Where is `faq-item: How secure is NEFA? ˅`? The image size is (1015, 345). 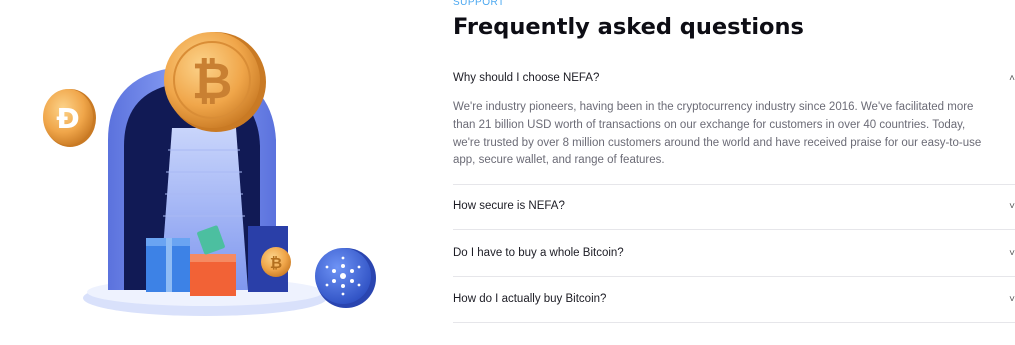
faq-item: How secure is NEFA? ˅ is located at coordinates (734, 206).